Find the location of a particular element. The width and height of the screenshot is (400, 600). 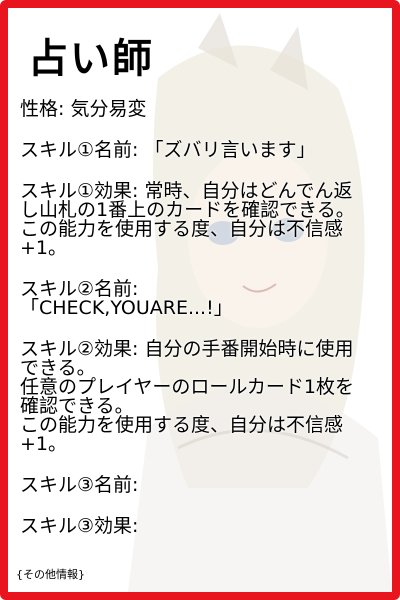

card-title: 占い師 is located at coordinates (91, 59).